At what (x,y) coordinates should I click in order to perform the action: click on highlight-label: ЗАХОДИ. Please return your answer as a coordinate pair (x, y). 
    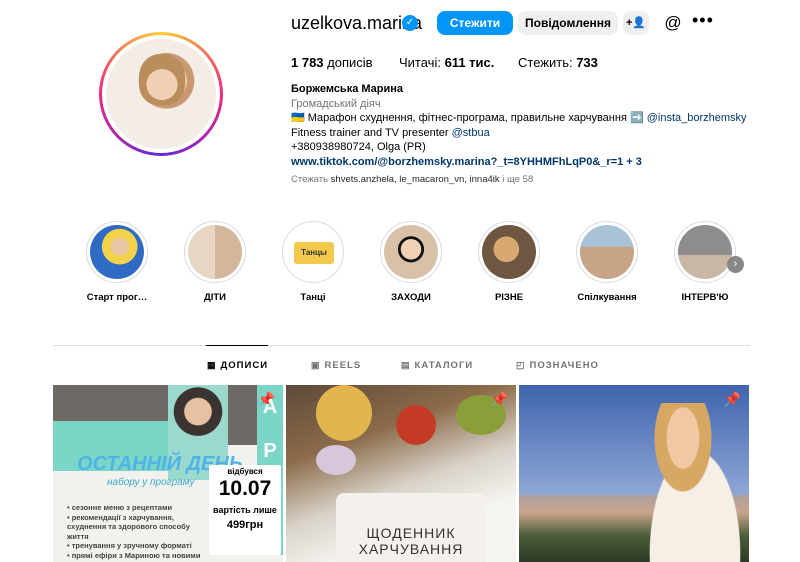
    Looking at the image, I should click on (411, 297).